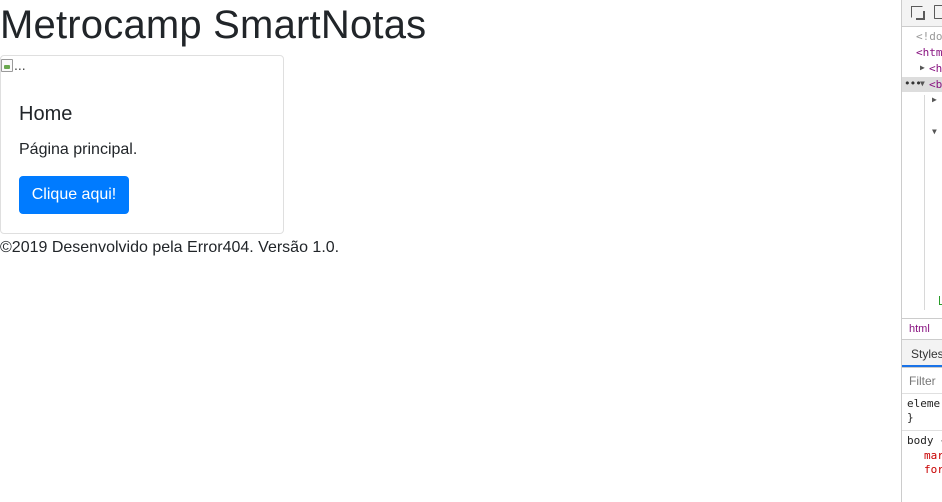 The height and width of the screenshot is (502, 942). Describe the element at coordinates (922, 366) in the screenshot. I see `active-tab-indicator` at that location.